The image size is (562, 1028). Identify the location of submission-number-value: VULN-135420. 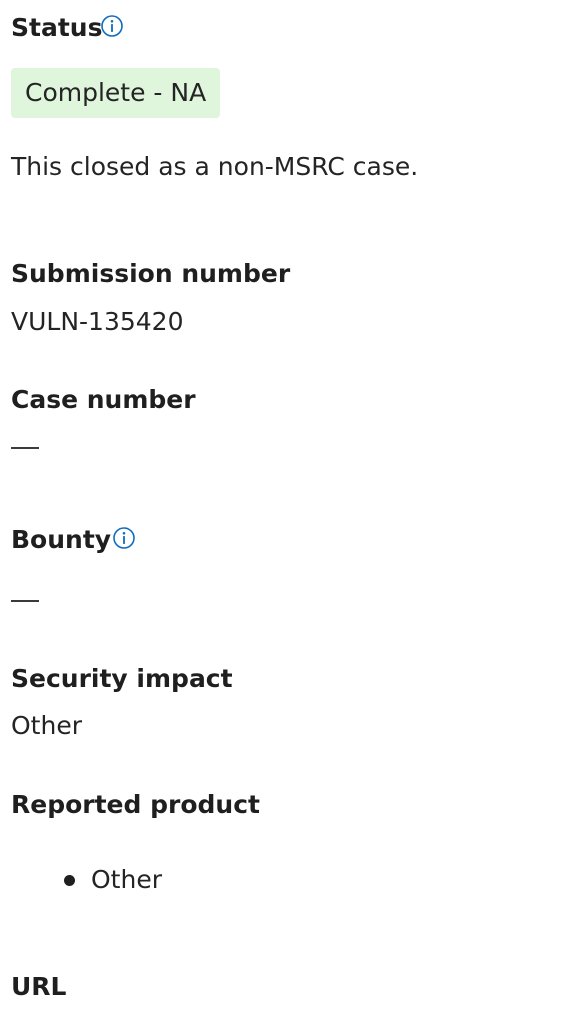
(97, 321).